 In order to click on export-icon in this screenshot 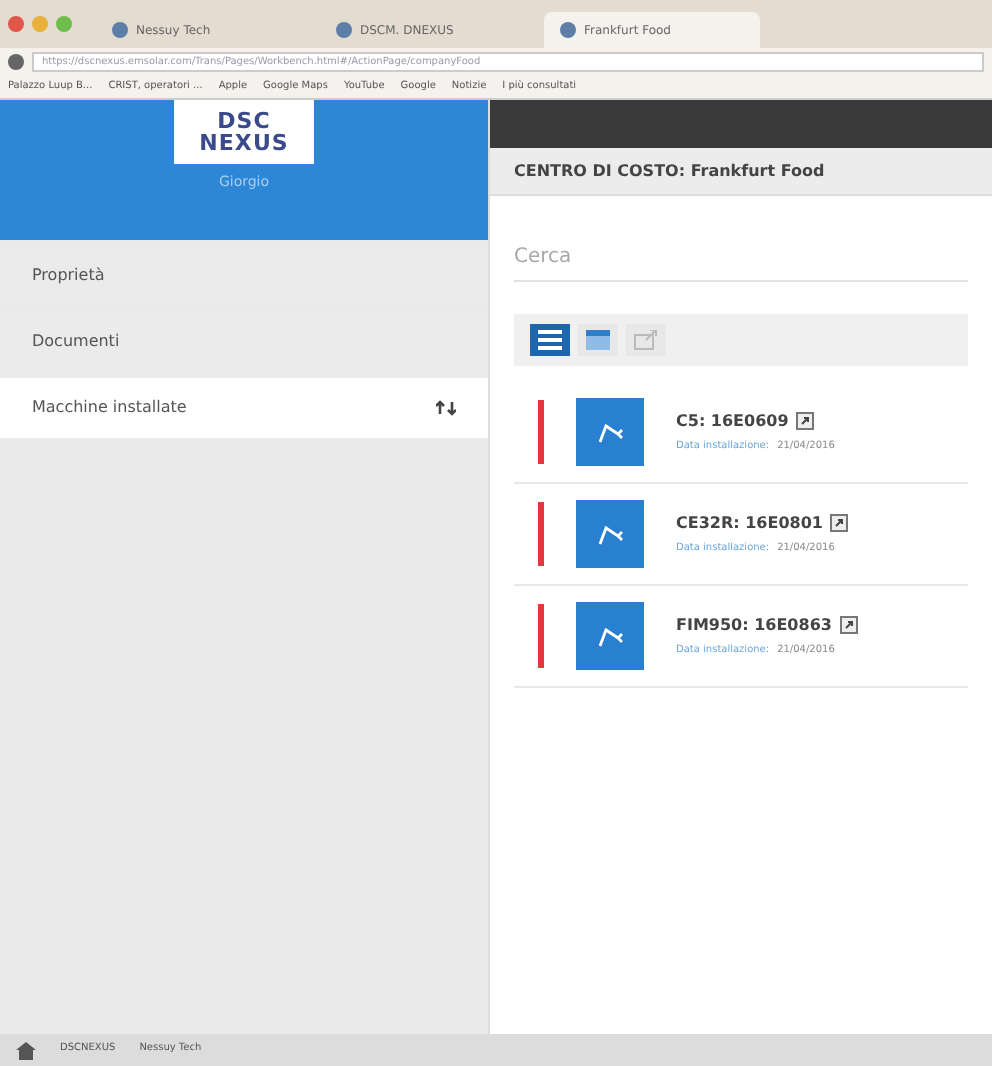, I will do `click(646, 340)`.